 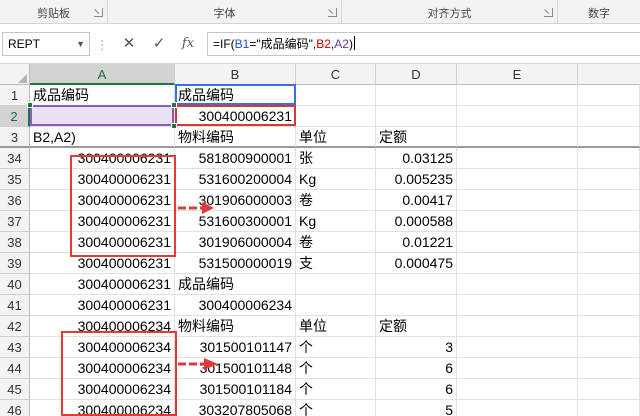 What do you see at coordinates (15, 74) in the screenshot?
I see `select-all-button` at bounding box center [15, 74].